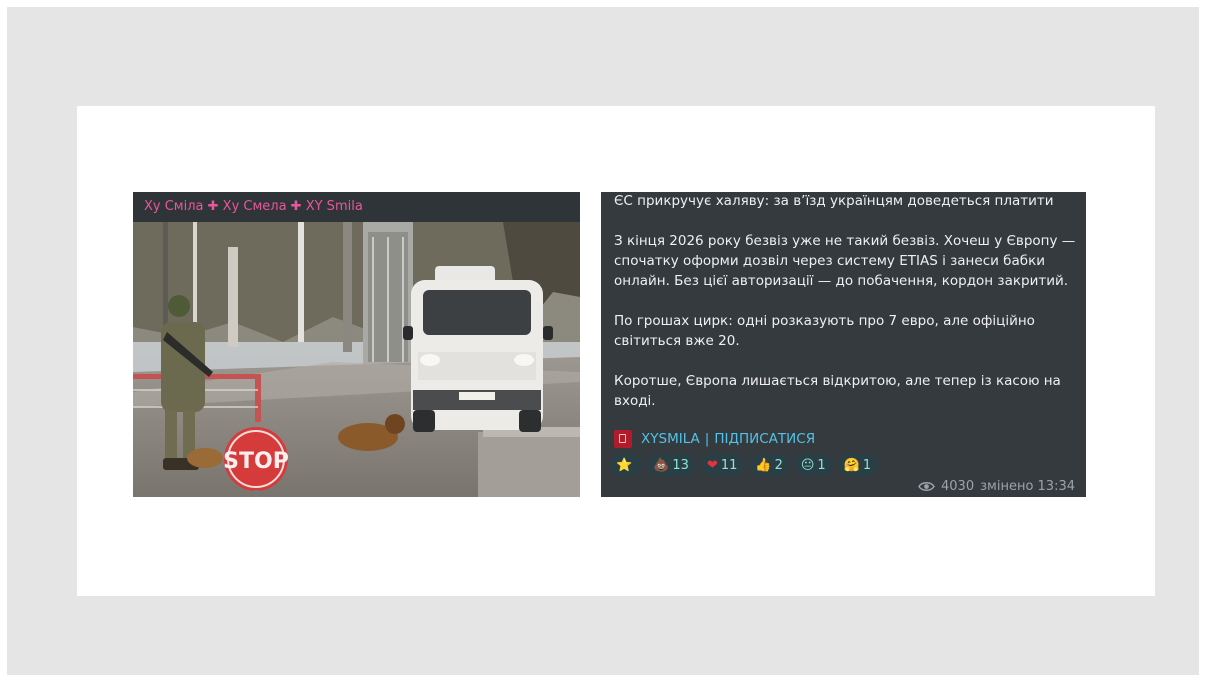  I want to click on thumbs-up-icon: 👍, so click(763, 465).